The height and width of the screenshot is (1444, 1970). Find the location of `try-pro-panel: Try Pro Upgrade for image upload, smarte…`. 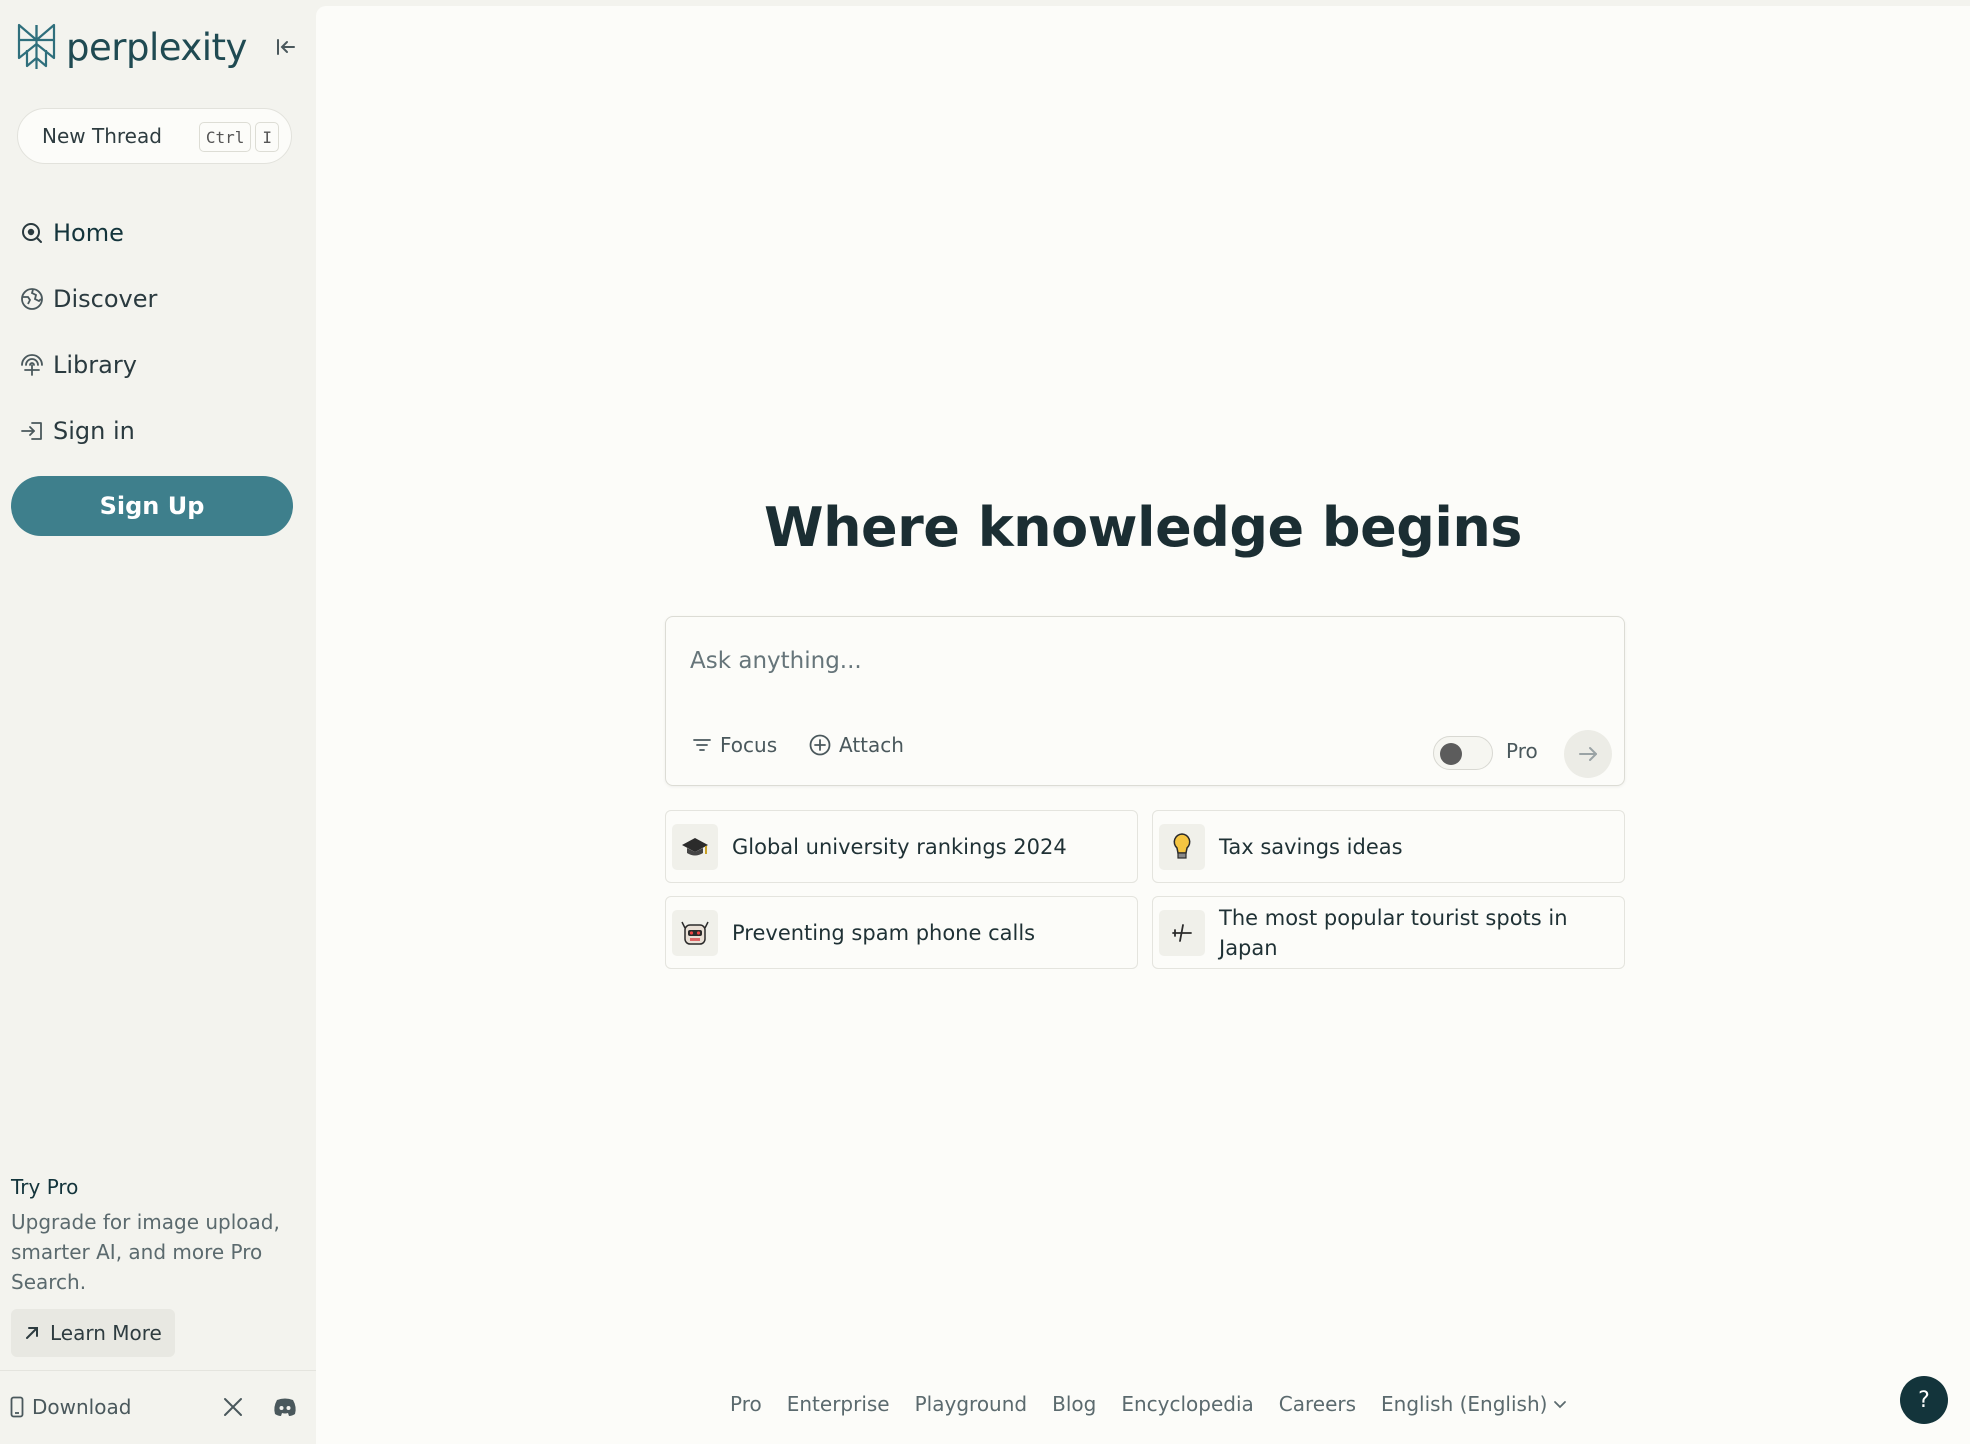

try-pro-panel: Try Pro Upgrade for image upload, smarte… is located at coordinates (156, 1266).